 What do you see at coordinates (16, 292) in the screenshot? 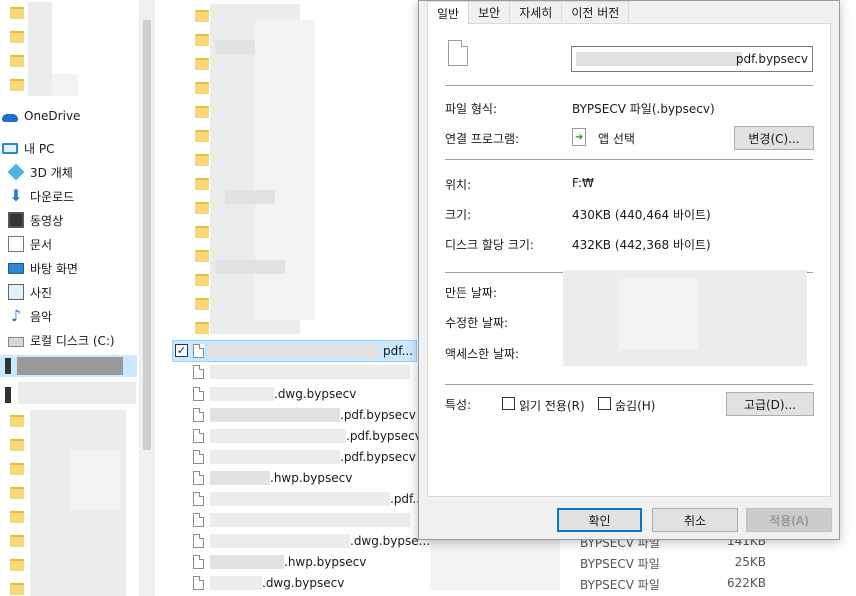
I see `picture-icon` at bounding box center [16, 292].